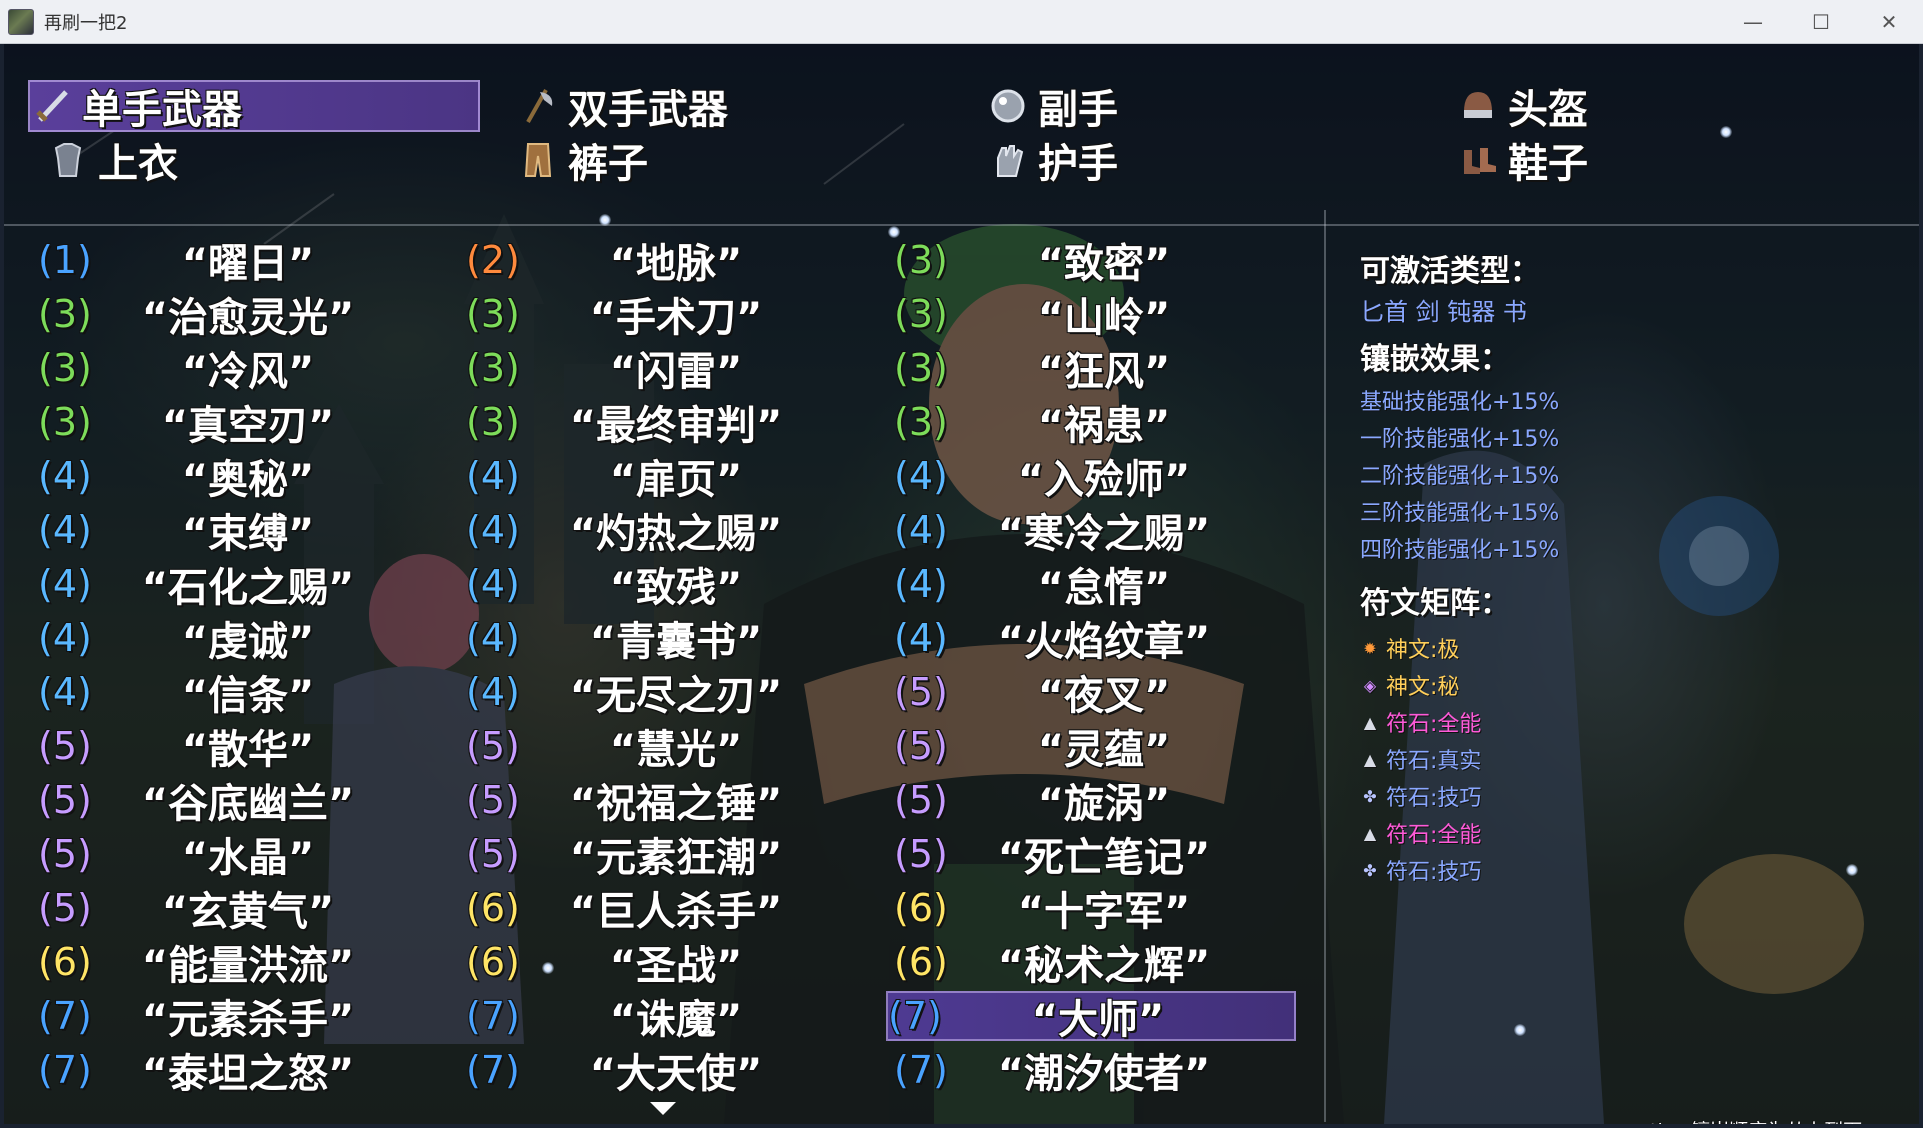 The image size is (1923, 1128). Describe the element at coordinates (1522, 106) in the screenshot. I see `tab-helmet: 头盔` at that location.